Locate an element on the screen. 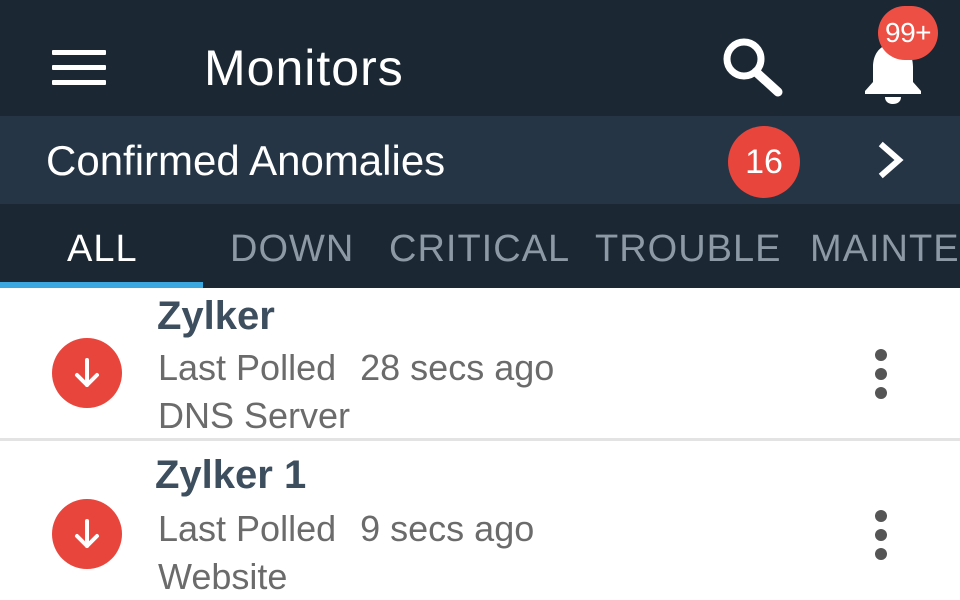 The height and width of the screenshot is (600, 960). hamburger-menu-icon is located at coordinates (79, 68).